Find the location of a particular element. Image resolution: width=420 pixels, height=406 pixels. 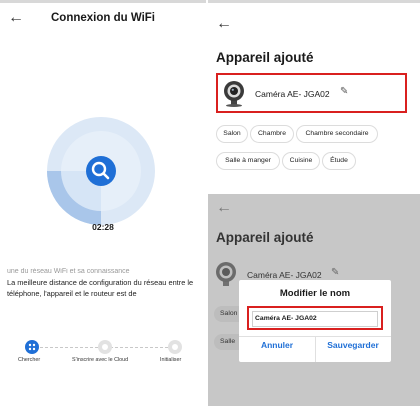

init-step-icon is located at coordinates (175, 347).